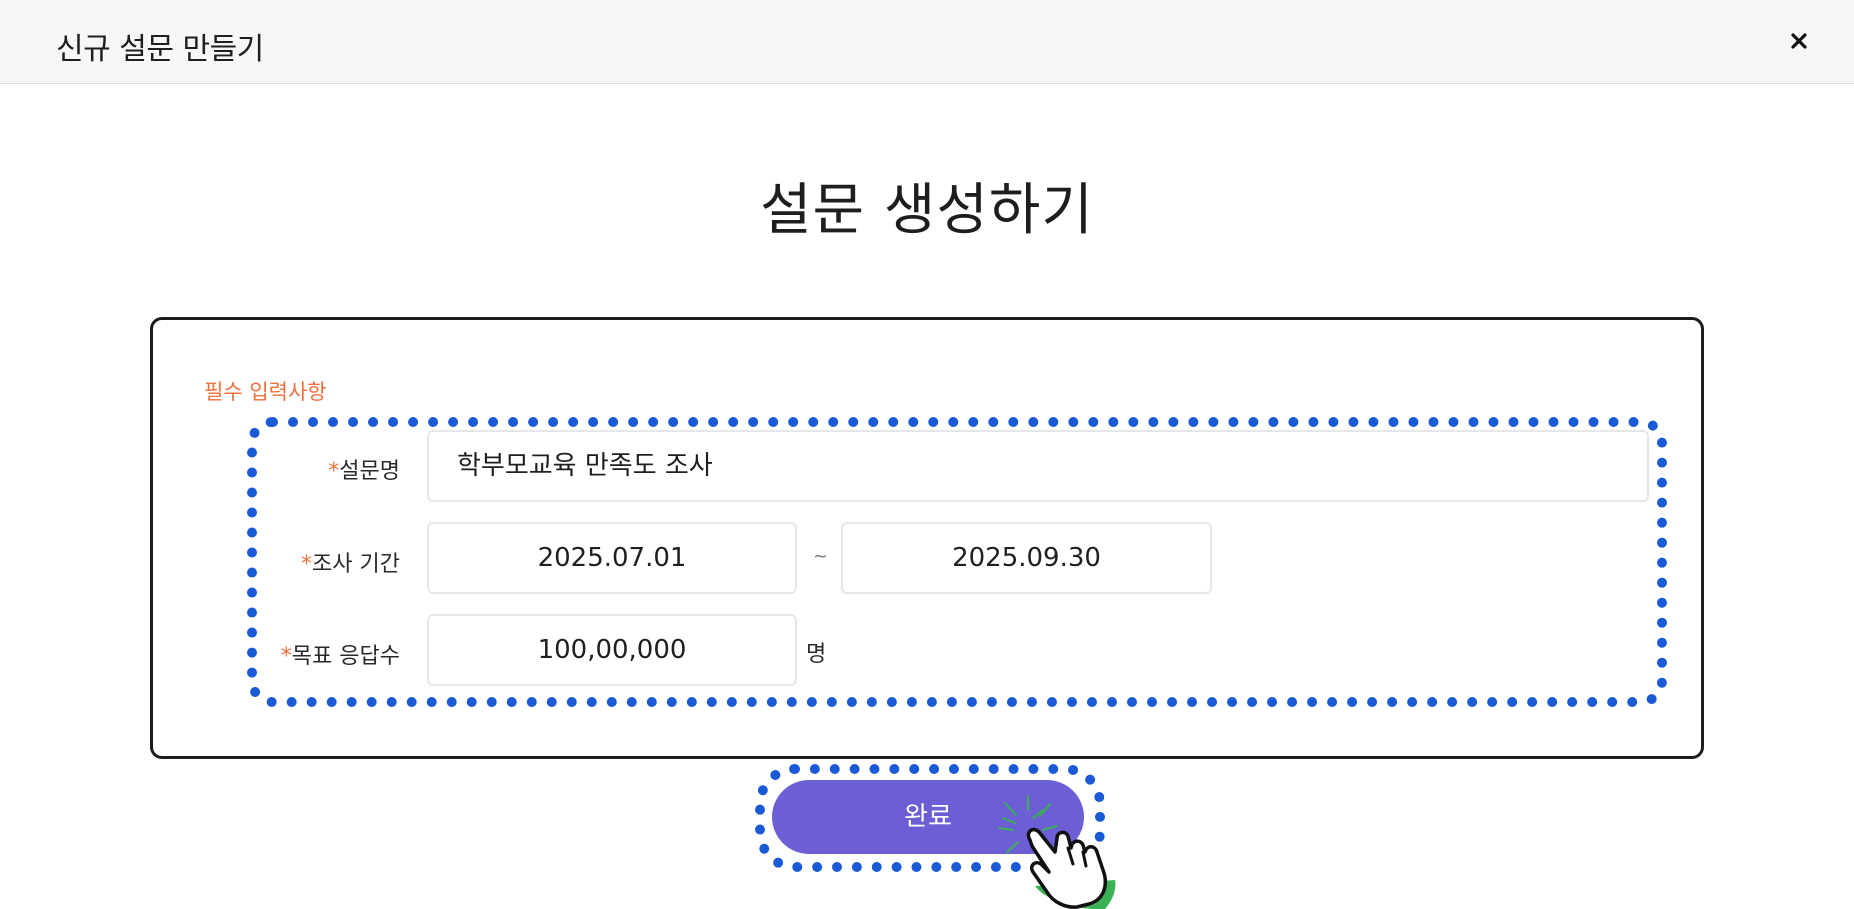 The height and width of the screenshot is (909, 1854). Describe the element at coordinates (265, 392) in the screenshot. I see `required-note: 필수 입력사항` at that location.